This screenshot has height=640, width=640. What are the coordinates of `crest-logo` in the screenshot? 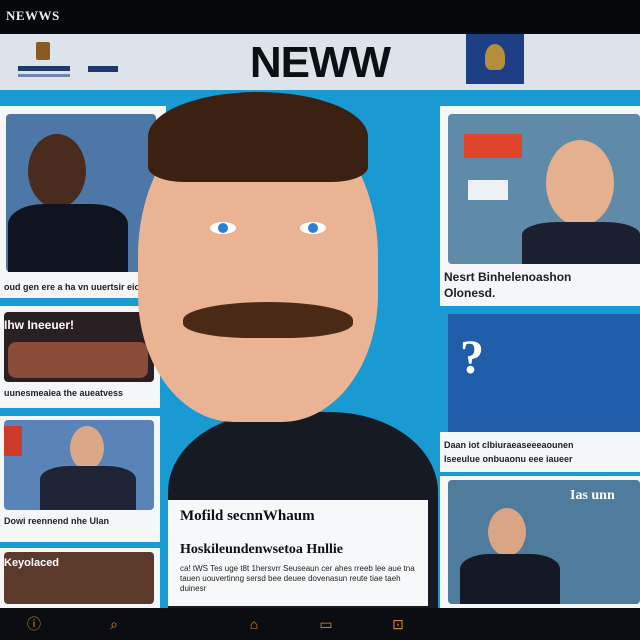 It's located at (495, 59).